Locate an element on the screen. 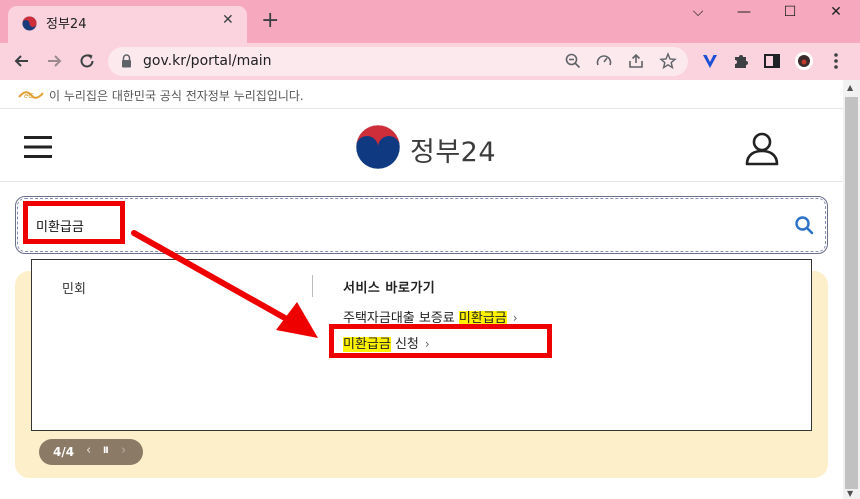 The width and height of the screenshot is (860, 499). taegeuk-logo-icon is located at coordinates (378, 147).